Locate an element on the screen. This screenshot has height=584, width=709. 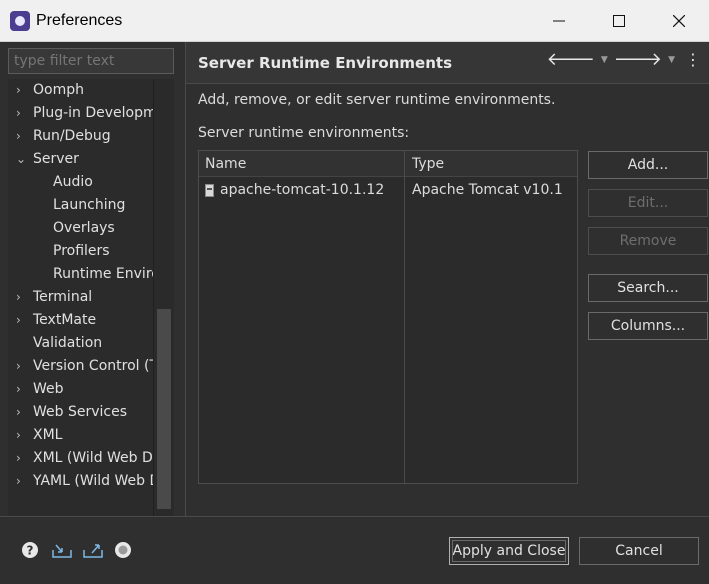
tree-item: › TextMate is located at coordinates (80, 320).